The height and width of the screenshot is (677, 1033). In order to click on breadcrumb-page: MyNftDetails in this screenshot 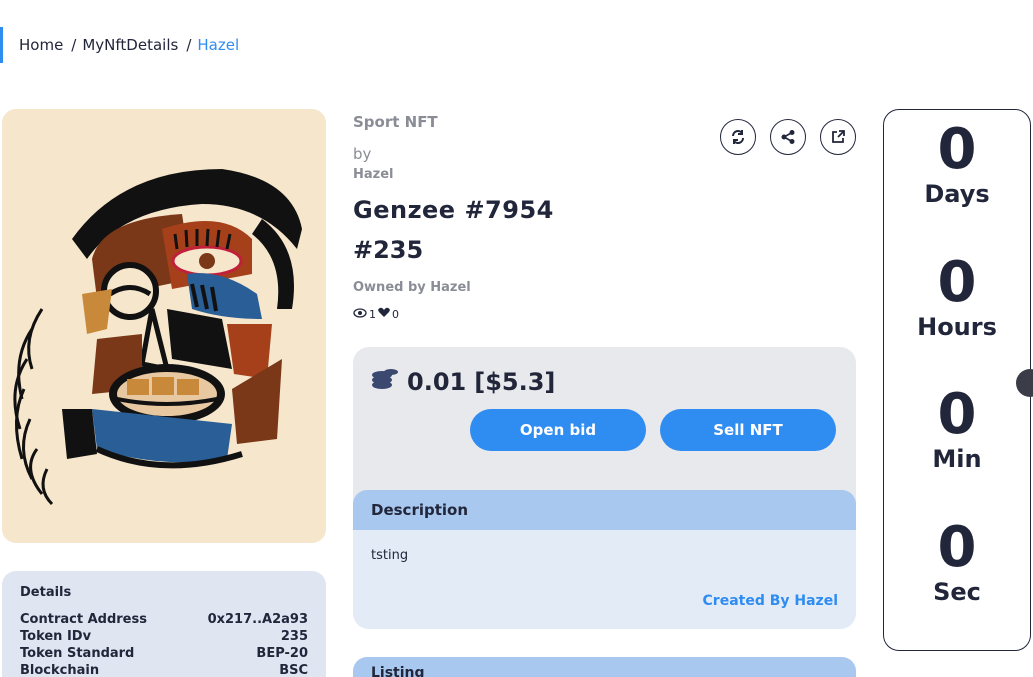, I will do `click(130, 45)`.